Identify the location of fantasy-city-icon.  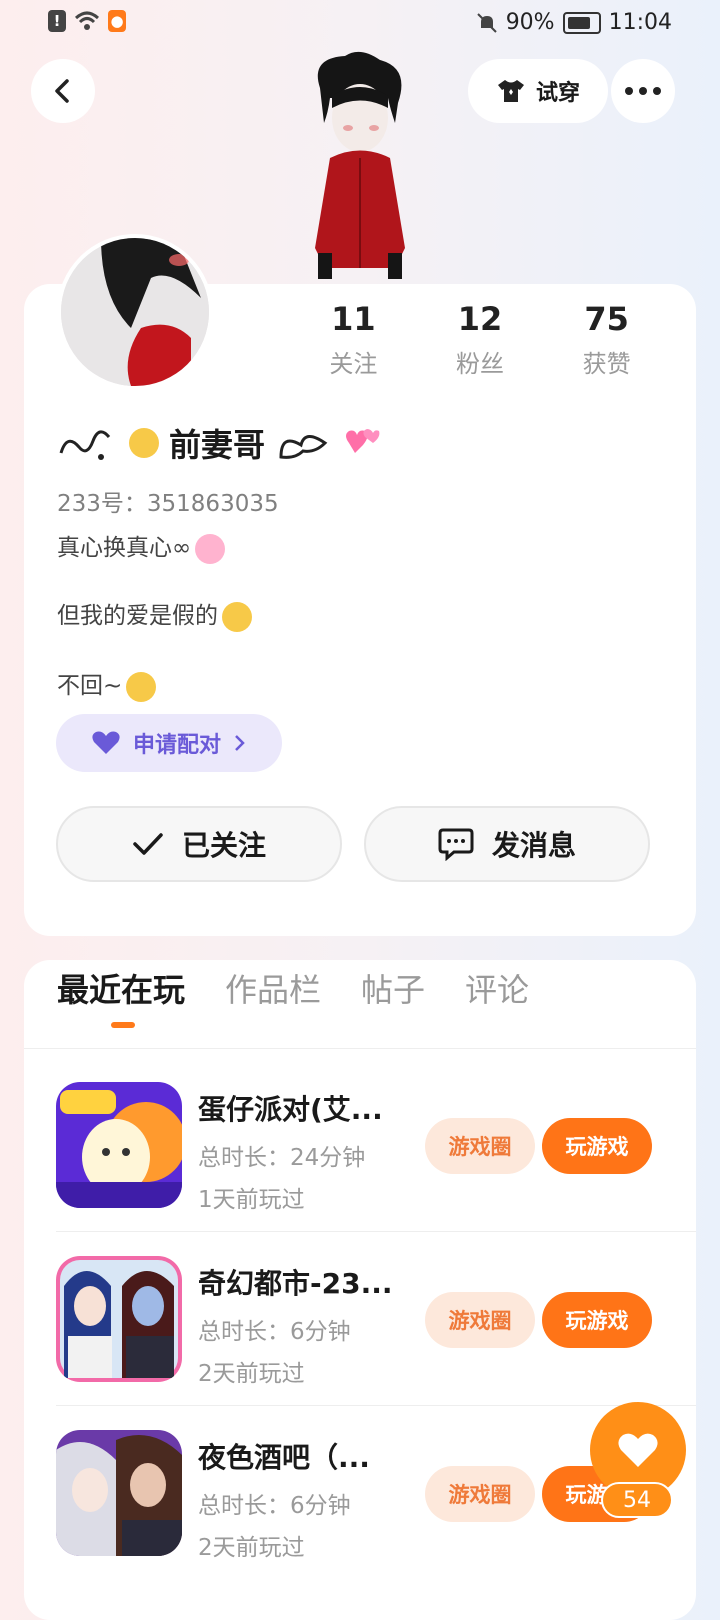
(119, 1319).